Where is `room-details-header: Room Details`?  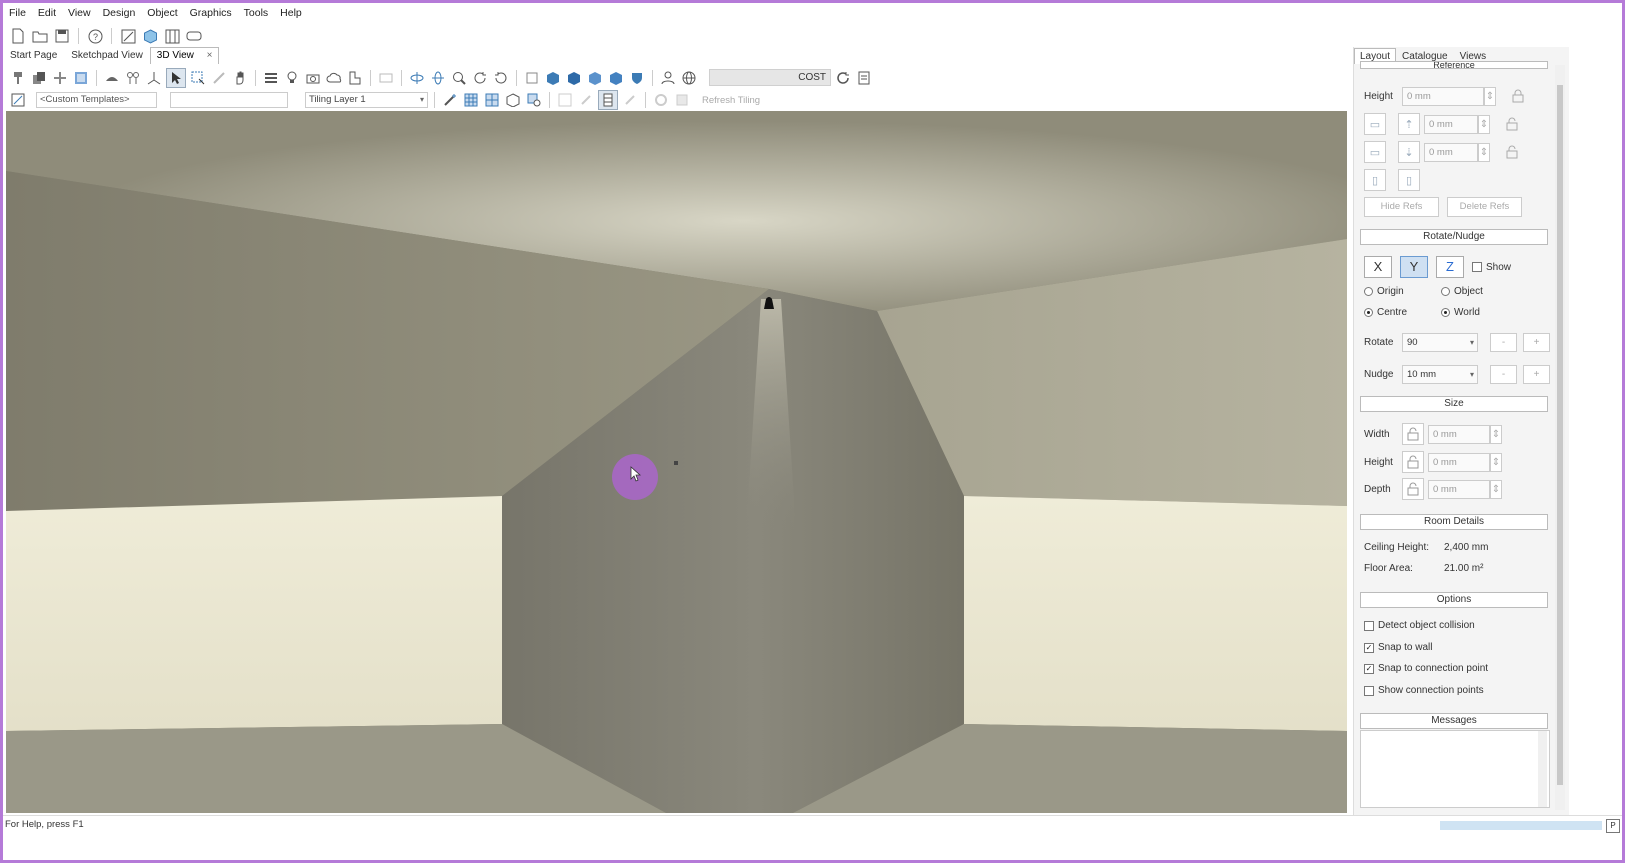
room-details-header: Room Details is located at coordinates (1454, 522).